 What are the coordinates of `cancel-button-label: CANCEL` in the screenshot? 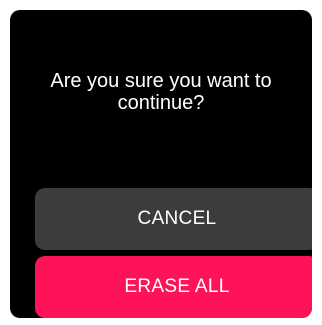 It's located at (177, 218).